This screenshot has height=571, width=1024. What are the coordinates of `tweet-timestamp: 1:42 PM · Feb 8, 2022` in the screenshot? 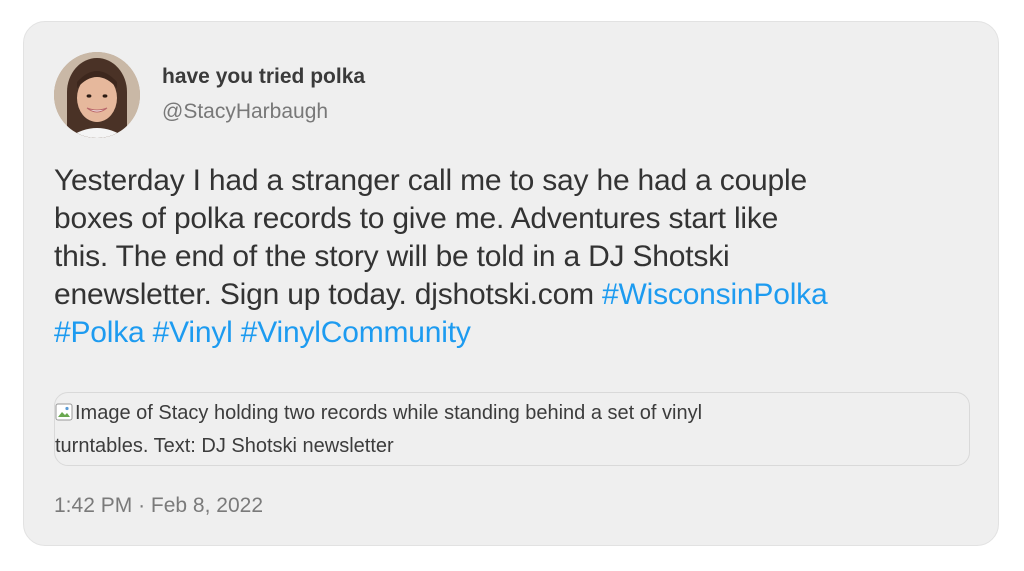 It's located at (158, 506).